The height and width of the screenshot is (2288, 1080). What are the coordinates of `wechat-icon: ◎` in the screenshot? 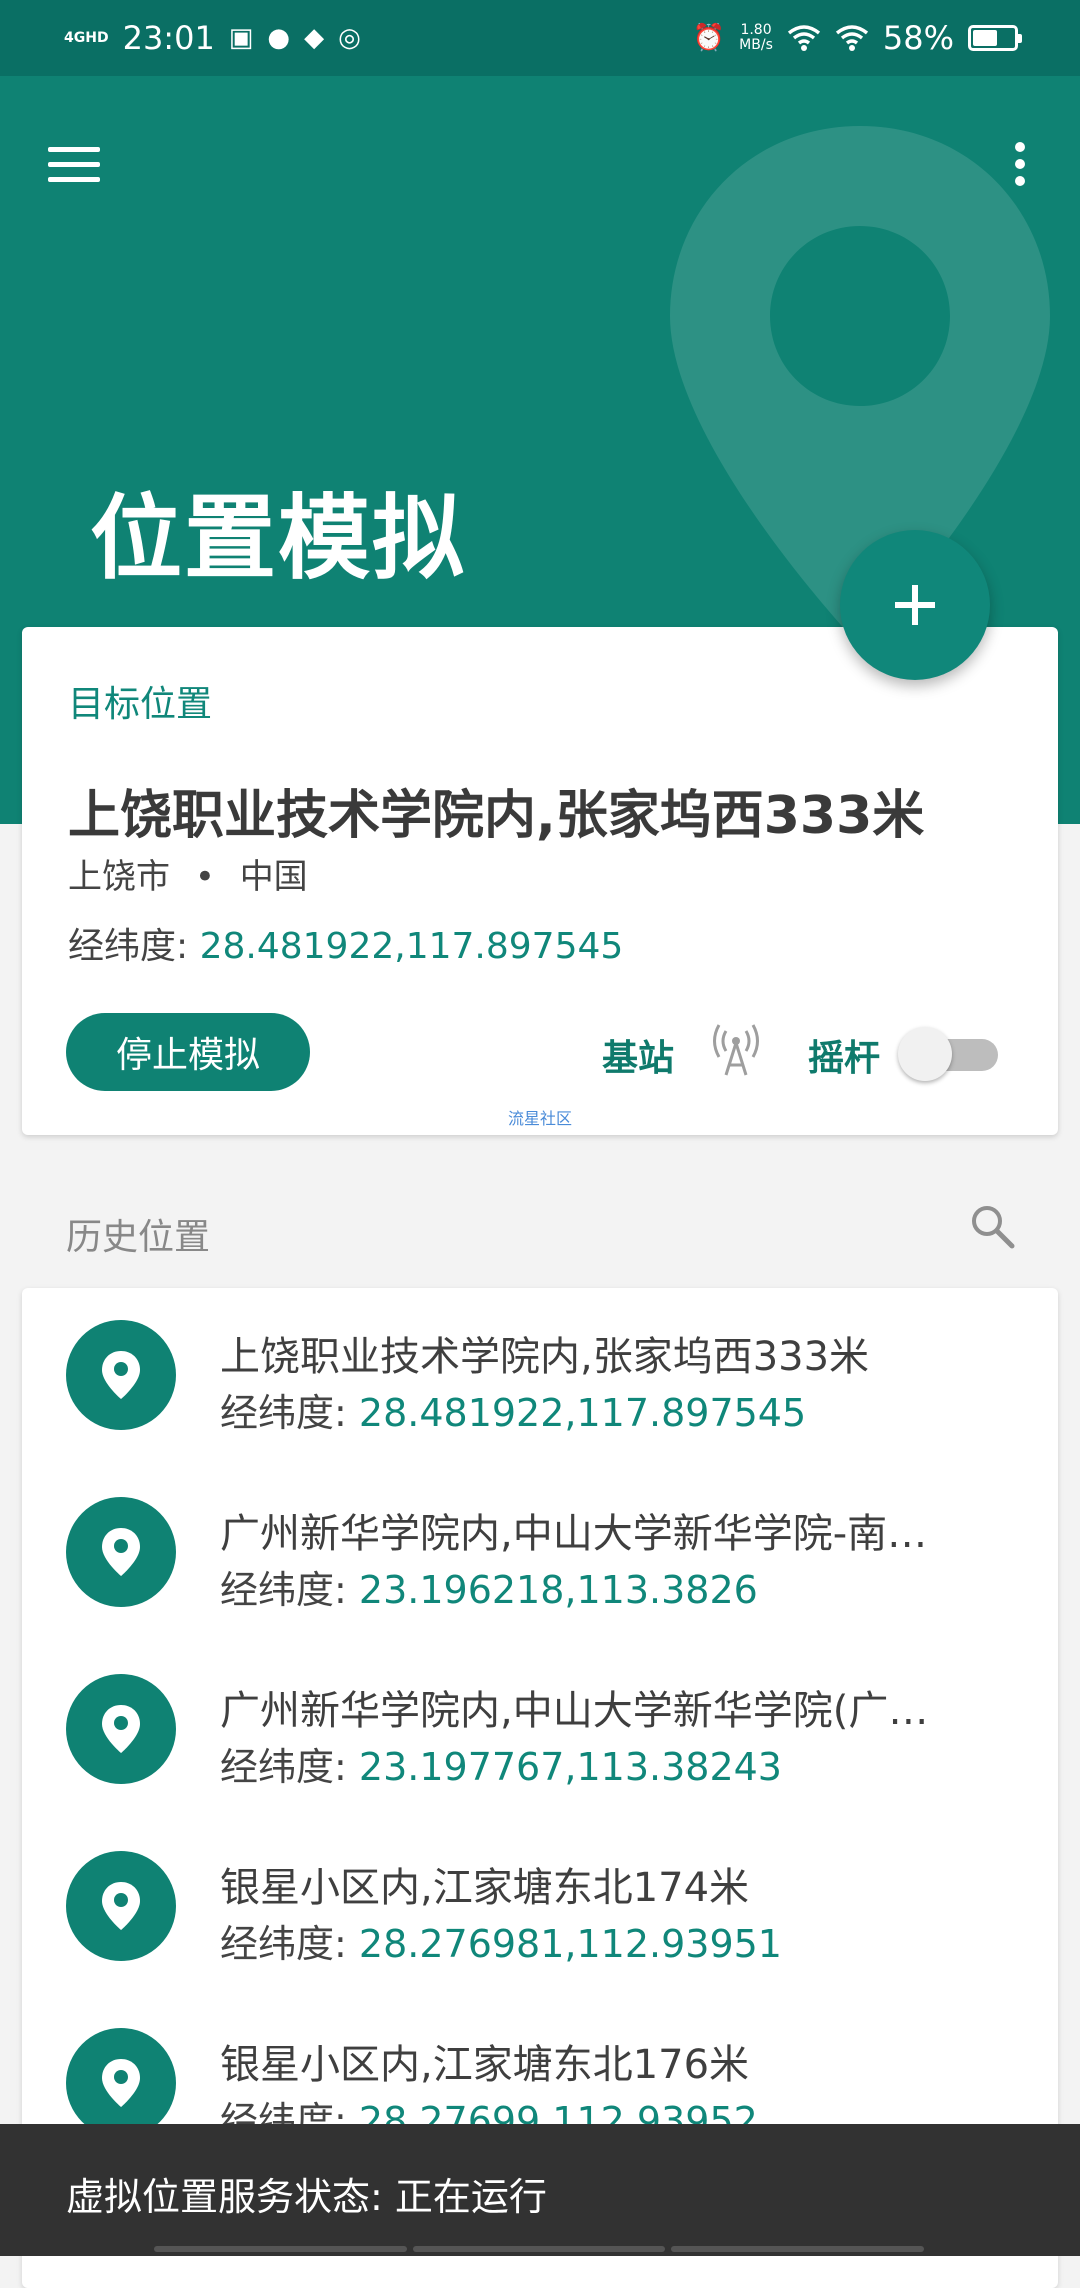 It's located at (349, 38).